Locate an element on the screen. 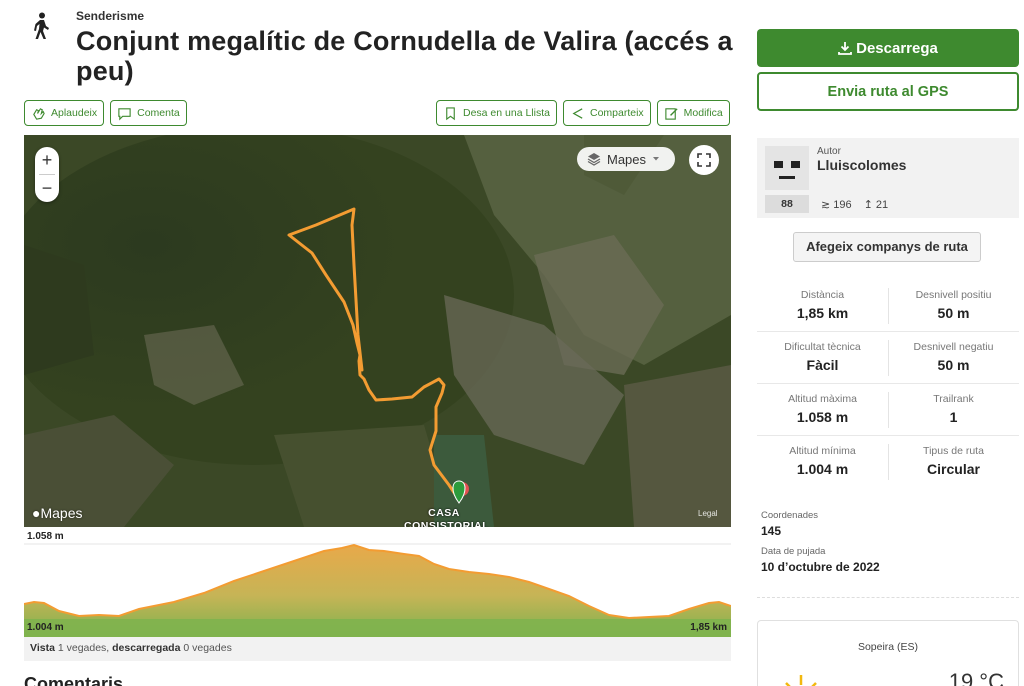  stat-trailrank: Trailrank 1 is located at coordinates (953, 409).